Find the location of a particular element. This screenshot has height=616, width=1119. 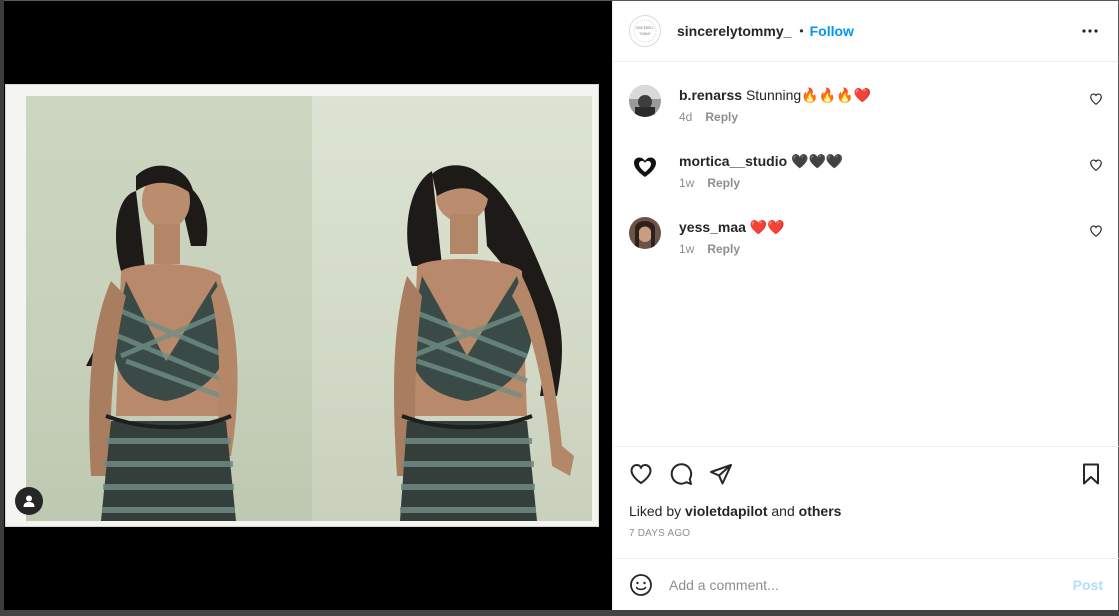

comment-bubble-icon is located at coordinates (681, 474).